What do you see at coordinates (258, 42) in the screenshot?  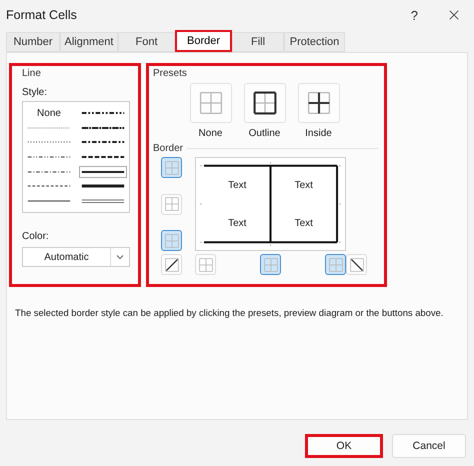 I see `tab: Fill` at bounding box center [258, 42].